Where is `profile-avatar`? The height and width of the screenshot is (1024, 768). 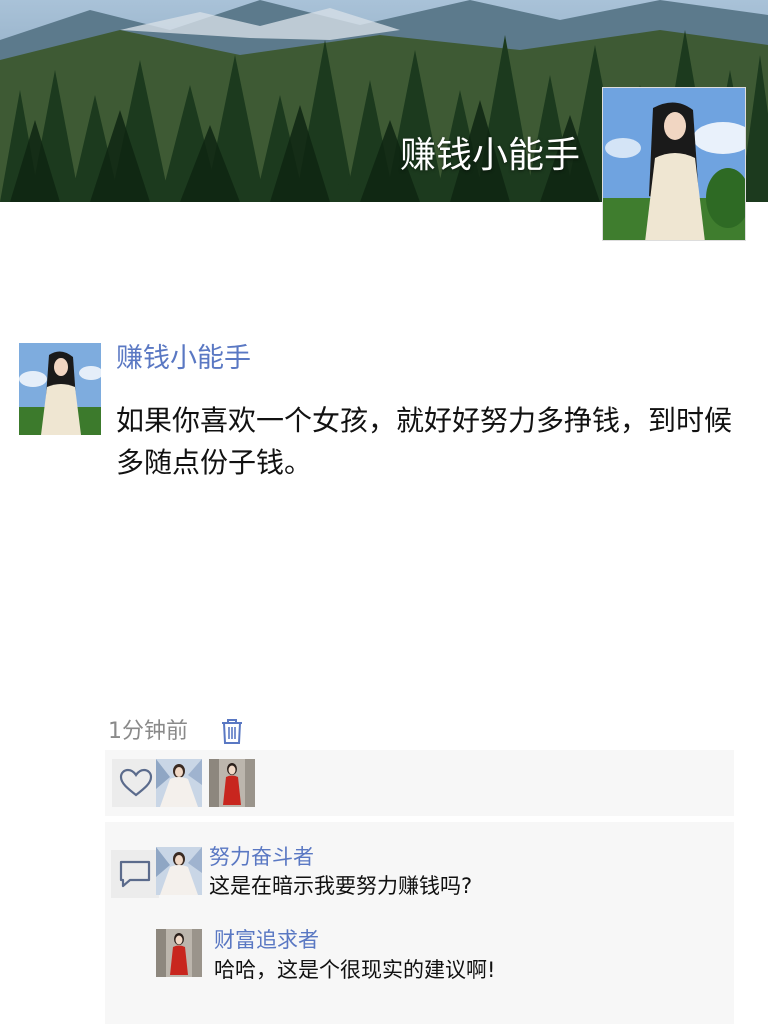
profile-avatar is located at coordinates (674, 164).